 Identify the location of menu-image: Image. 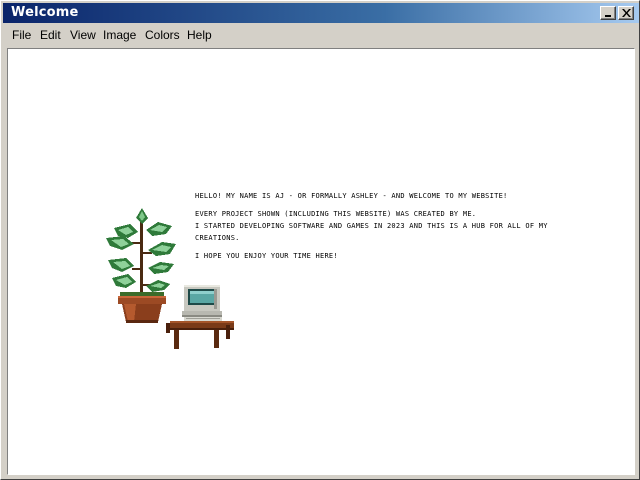
(119, 35).